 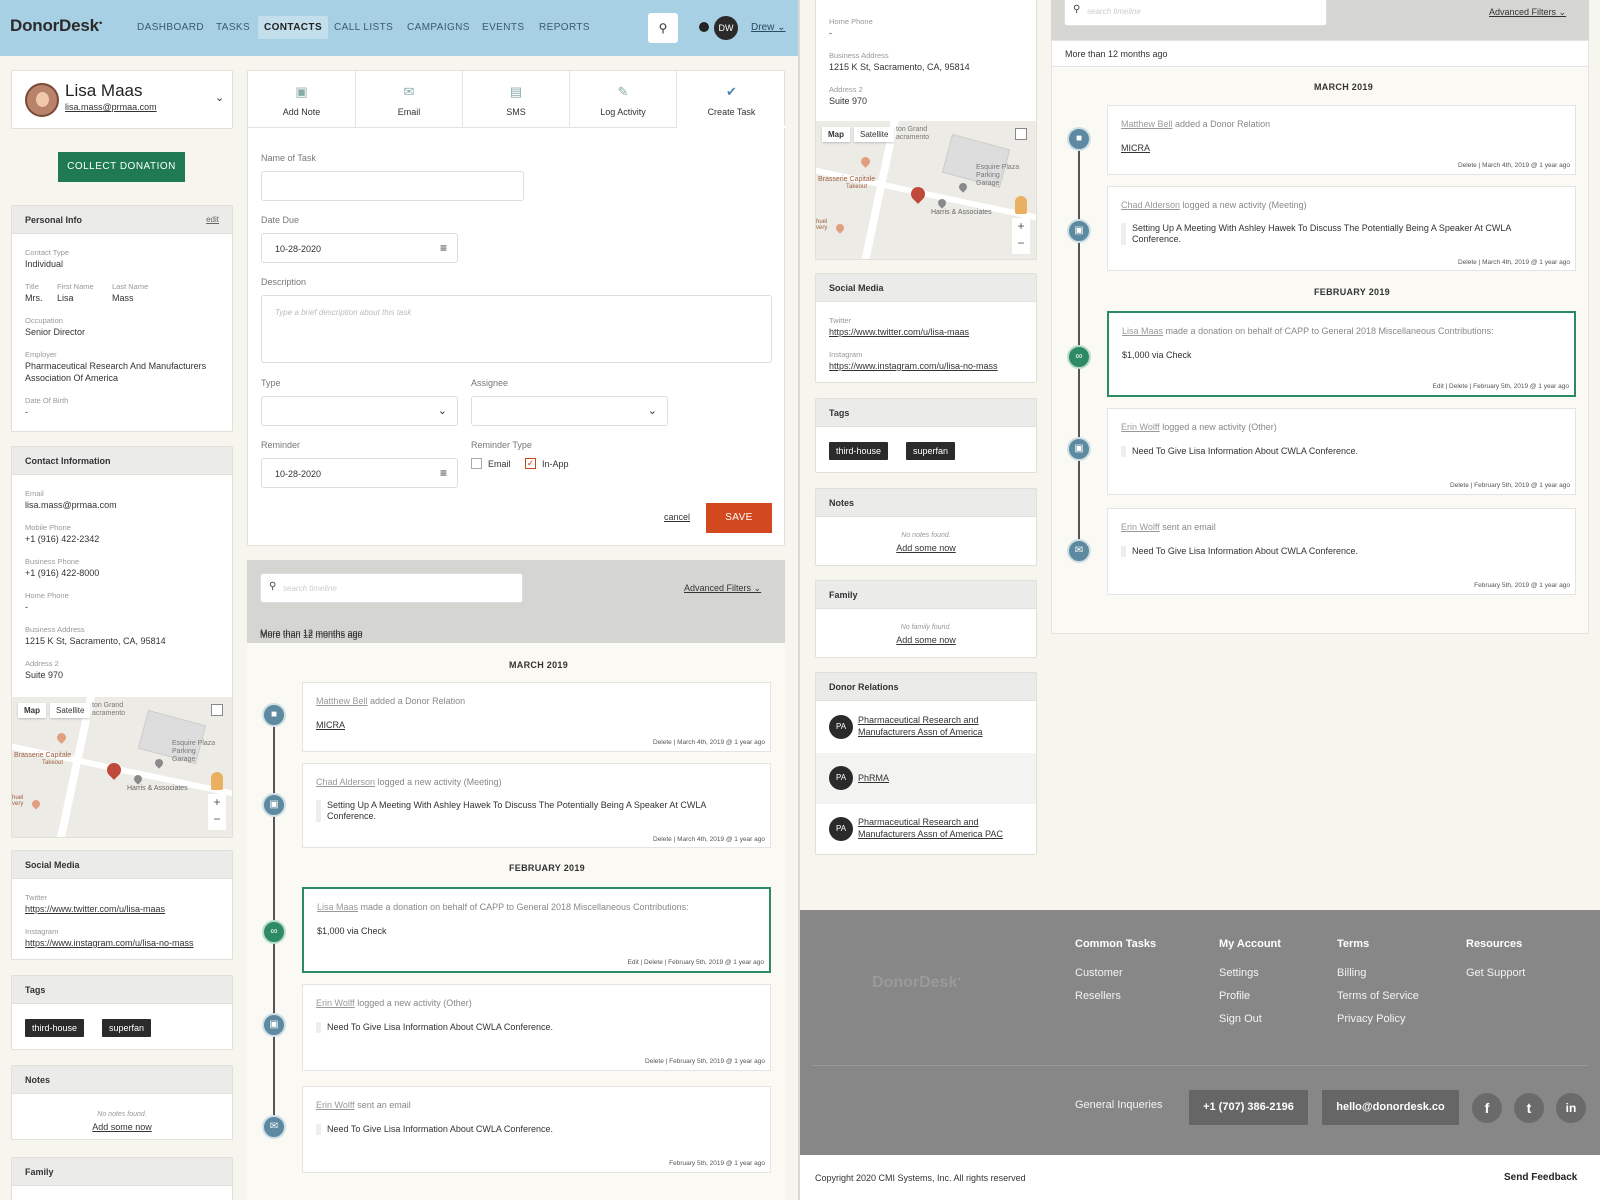 What do you see at coordinates (841, 727) in the screenshot?
I see `avatar: PA` at bounding box center [841, 727].